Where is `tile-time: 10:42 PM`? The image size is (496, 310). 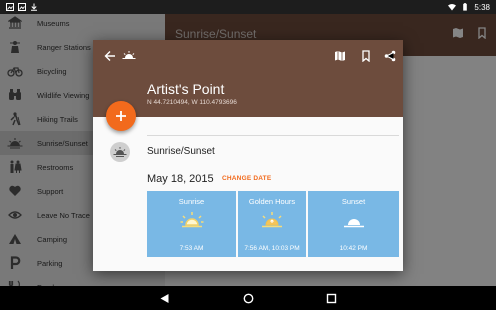 tile-time: 10:42 PM is located at coordinates (353, 248).